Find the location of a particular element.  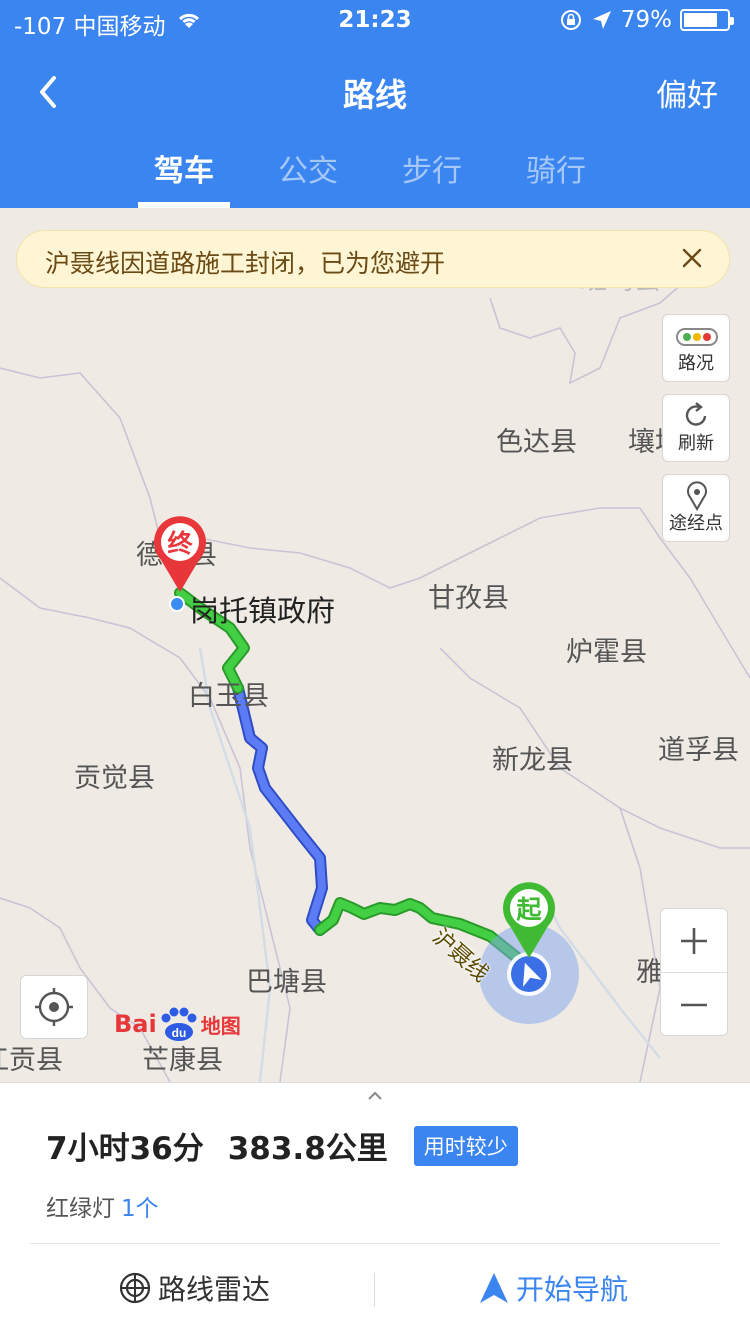

navbar: 路线 偏好 is located at coordinates (375, 92).